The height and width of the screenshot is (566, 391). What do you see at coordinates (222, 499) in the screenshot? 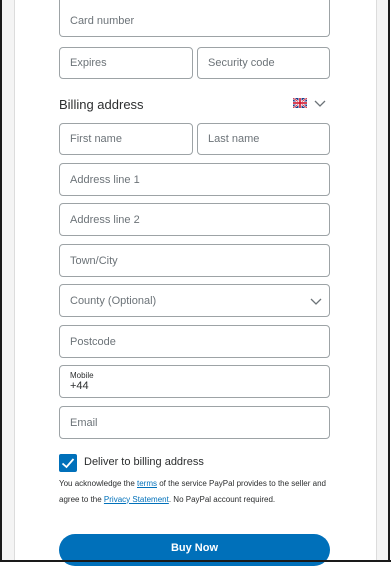
I see `legal-text-after: . No PayPal account required.` at bounding box center [222, 499].